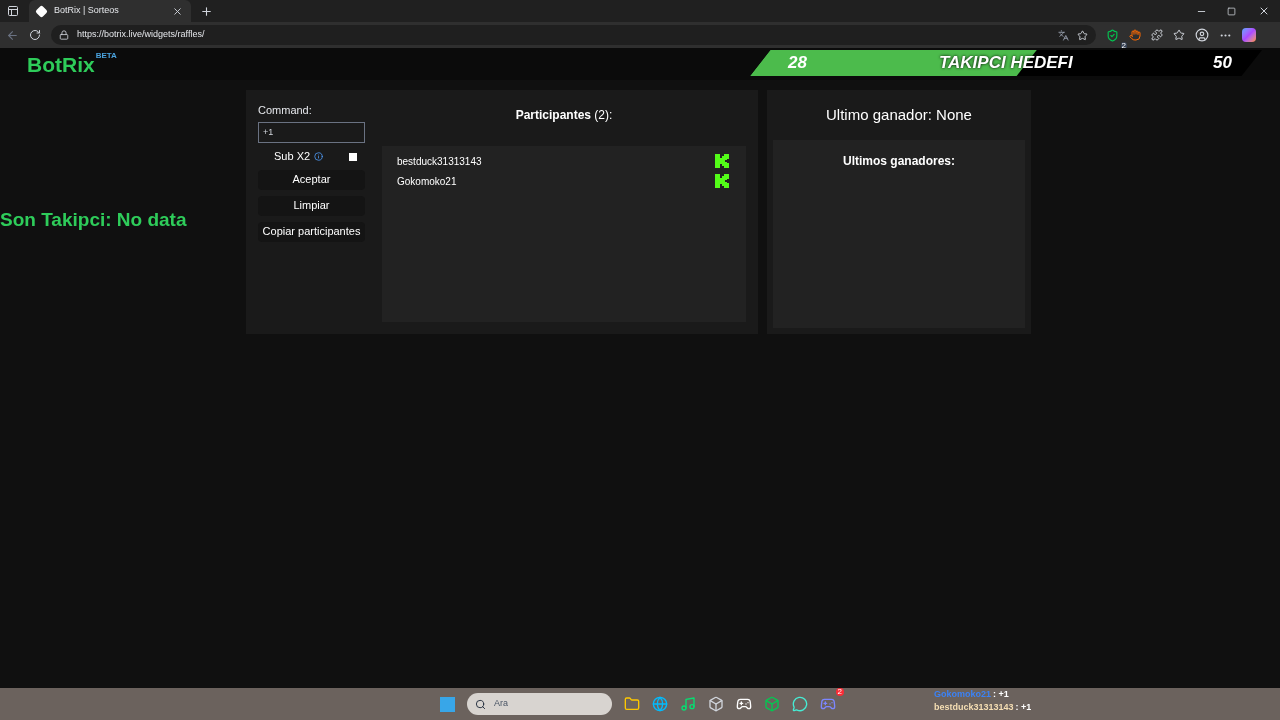  Describe the element at coordinates (311, 205) in the screenshot. I see `action-button: Limpiar` at that location.